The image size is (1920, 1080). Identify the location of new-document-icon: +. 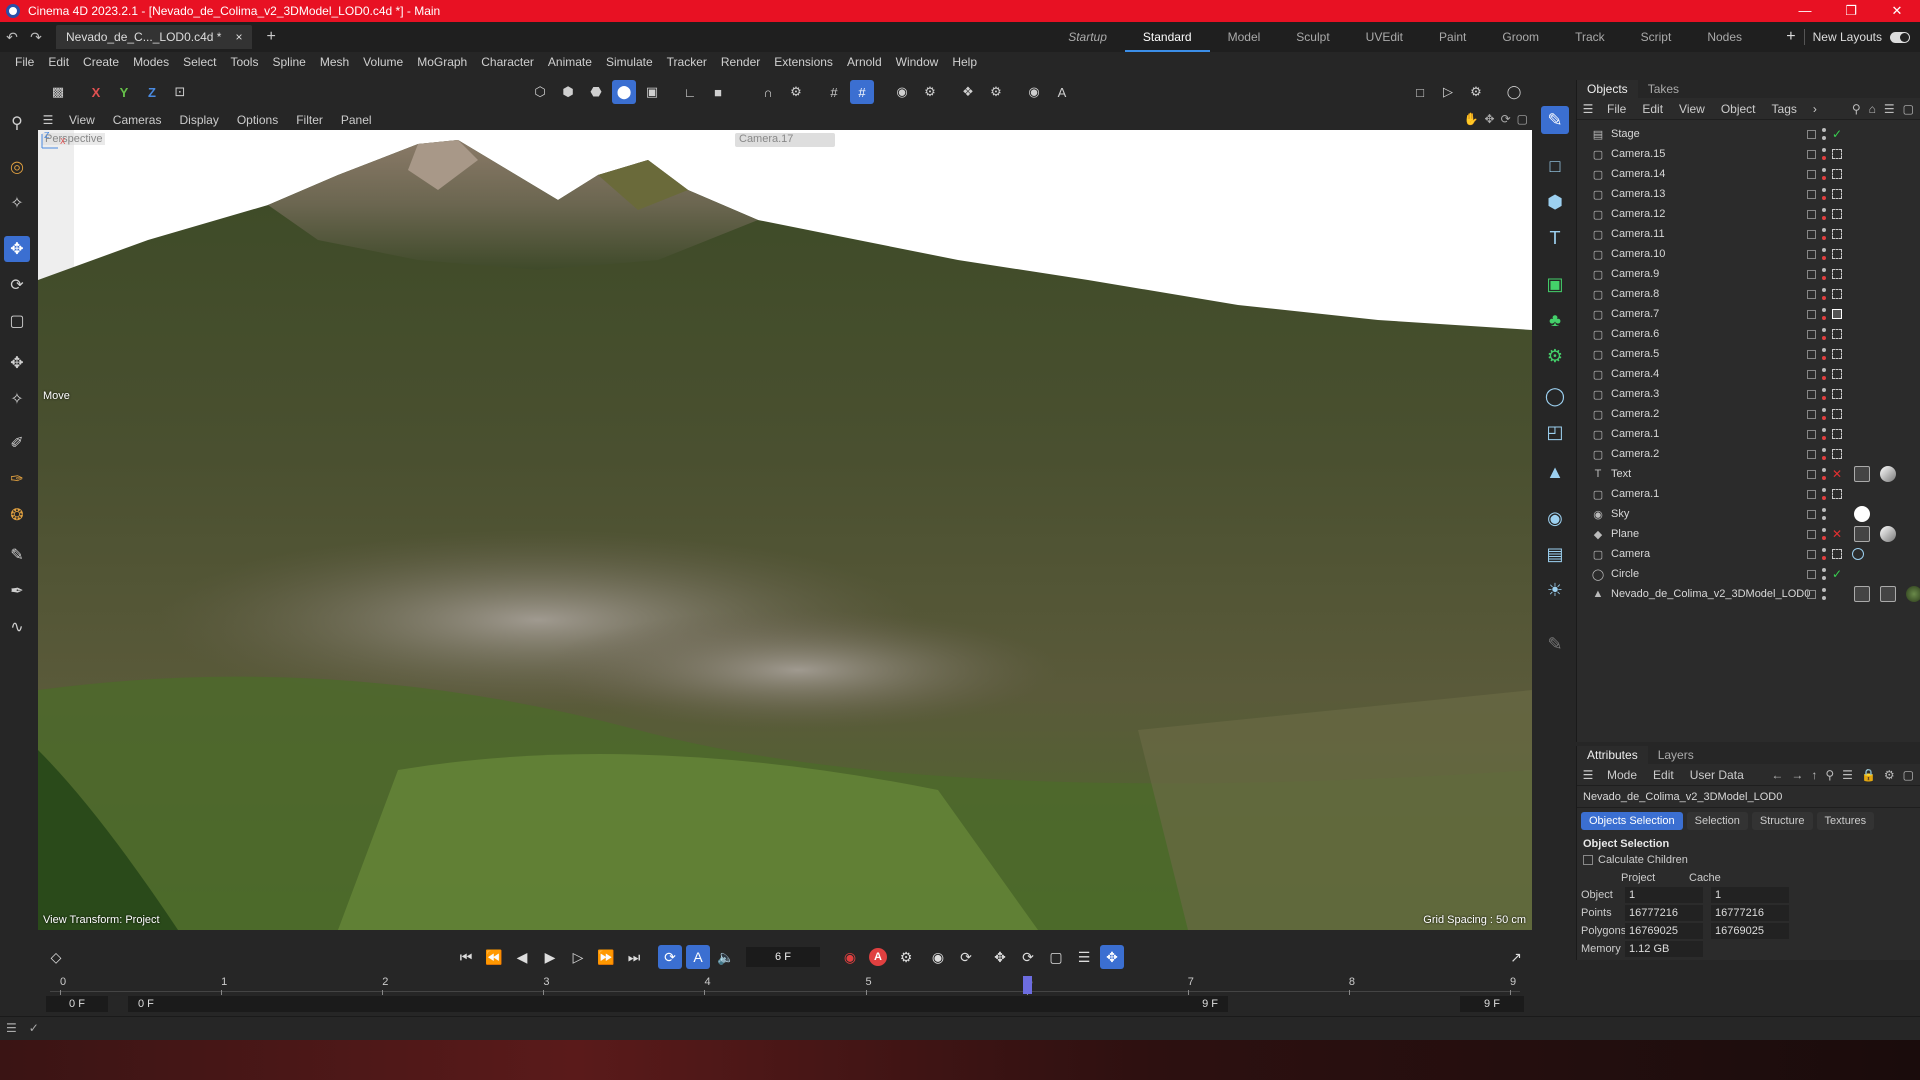
(270, 37).